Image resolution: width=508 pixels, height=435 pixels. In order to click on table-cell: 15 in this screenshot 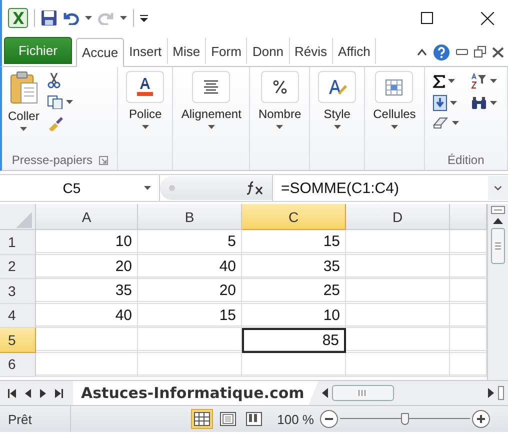, I will do `click(190, 316)`.